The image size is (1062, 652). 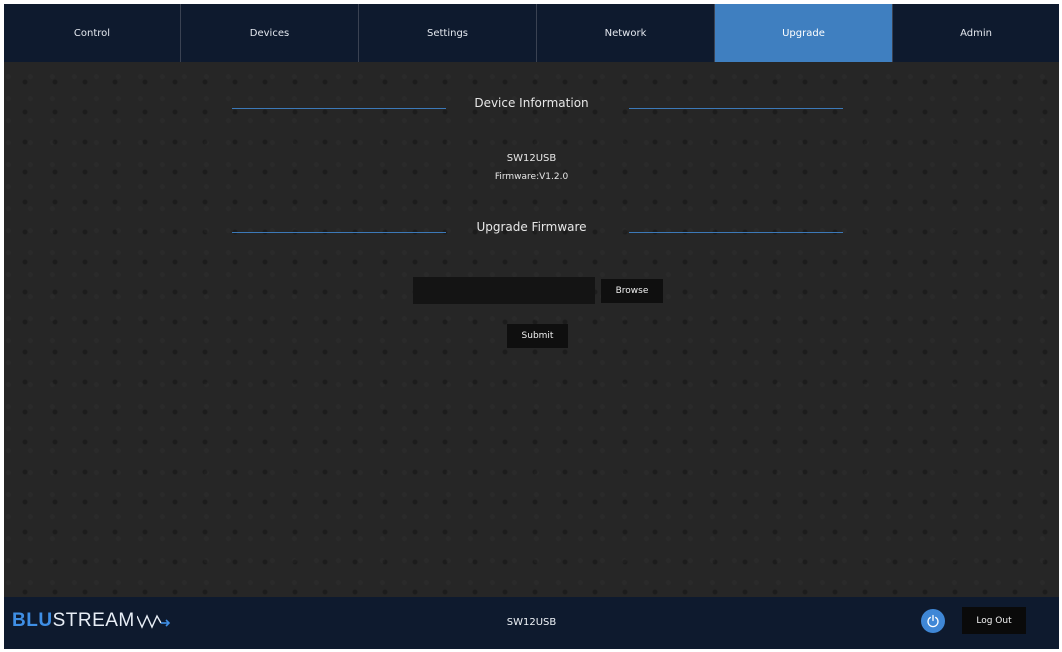 I want to click on power-icon, so click(x=933, y=621).